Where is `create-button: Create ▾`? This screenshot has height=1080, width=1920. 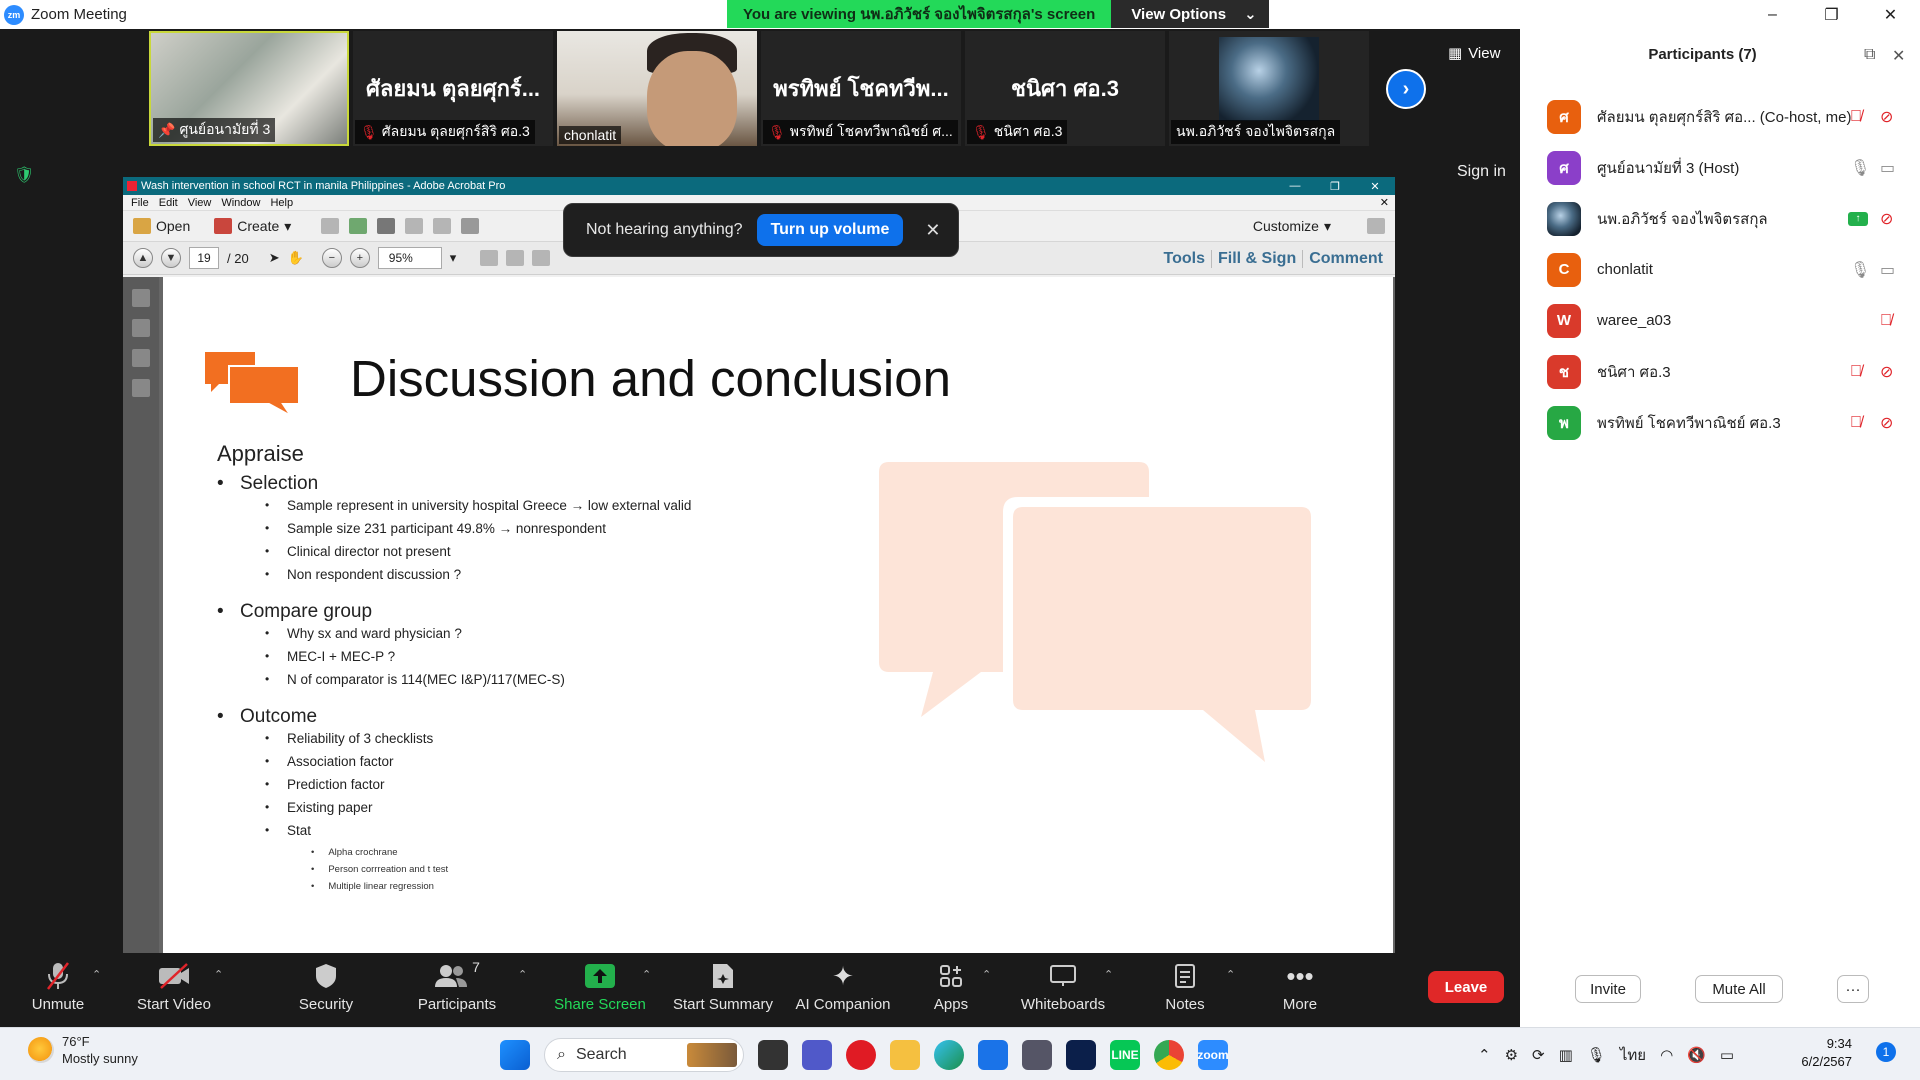
create-button: Create ▾ is located at coordinates (252, 226).